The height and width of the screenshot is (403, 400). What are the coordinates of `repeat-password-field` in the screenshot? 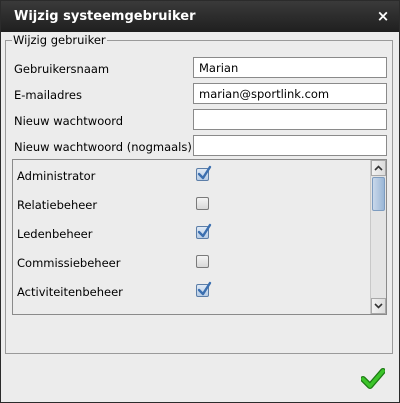 It's located at (290, 145).